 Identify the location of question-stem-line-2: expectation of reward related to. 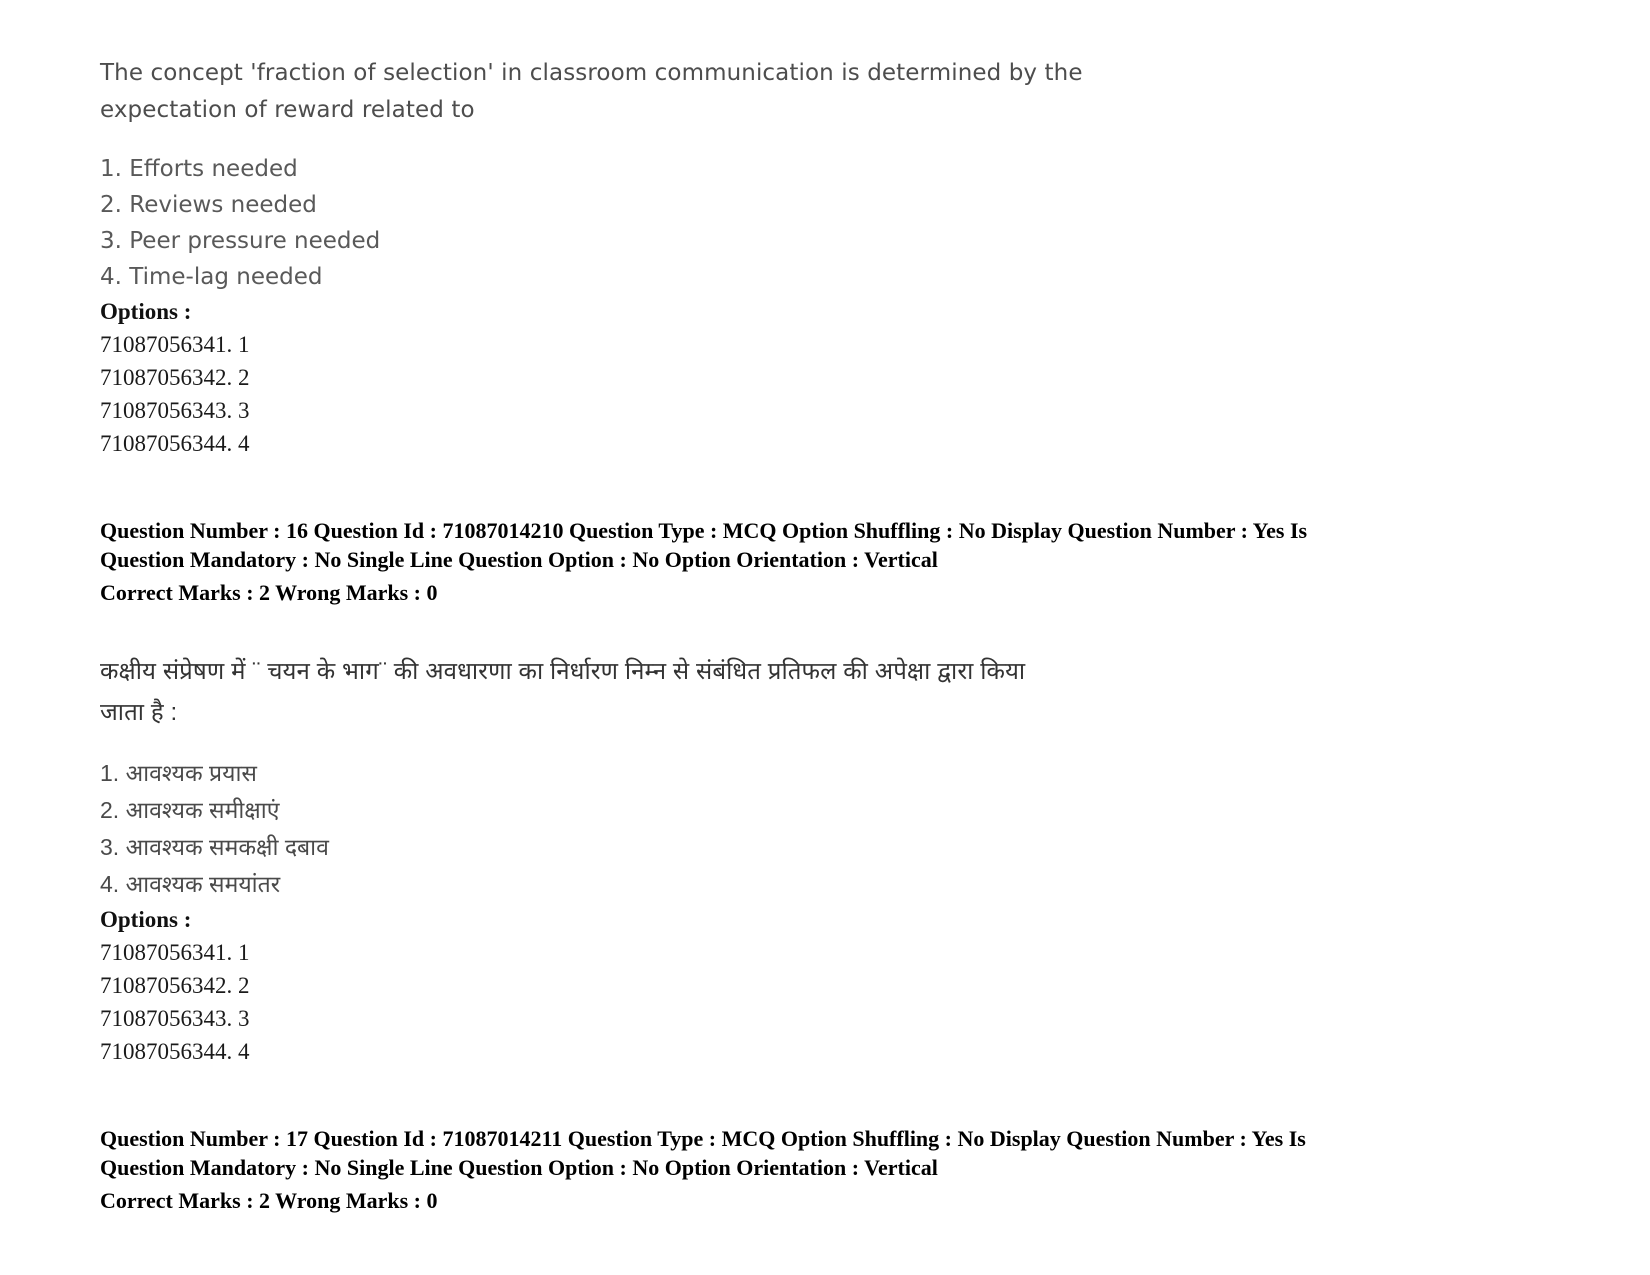
(287, 110).